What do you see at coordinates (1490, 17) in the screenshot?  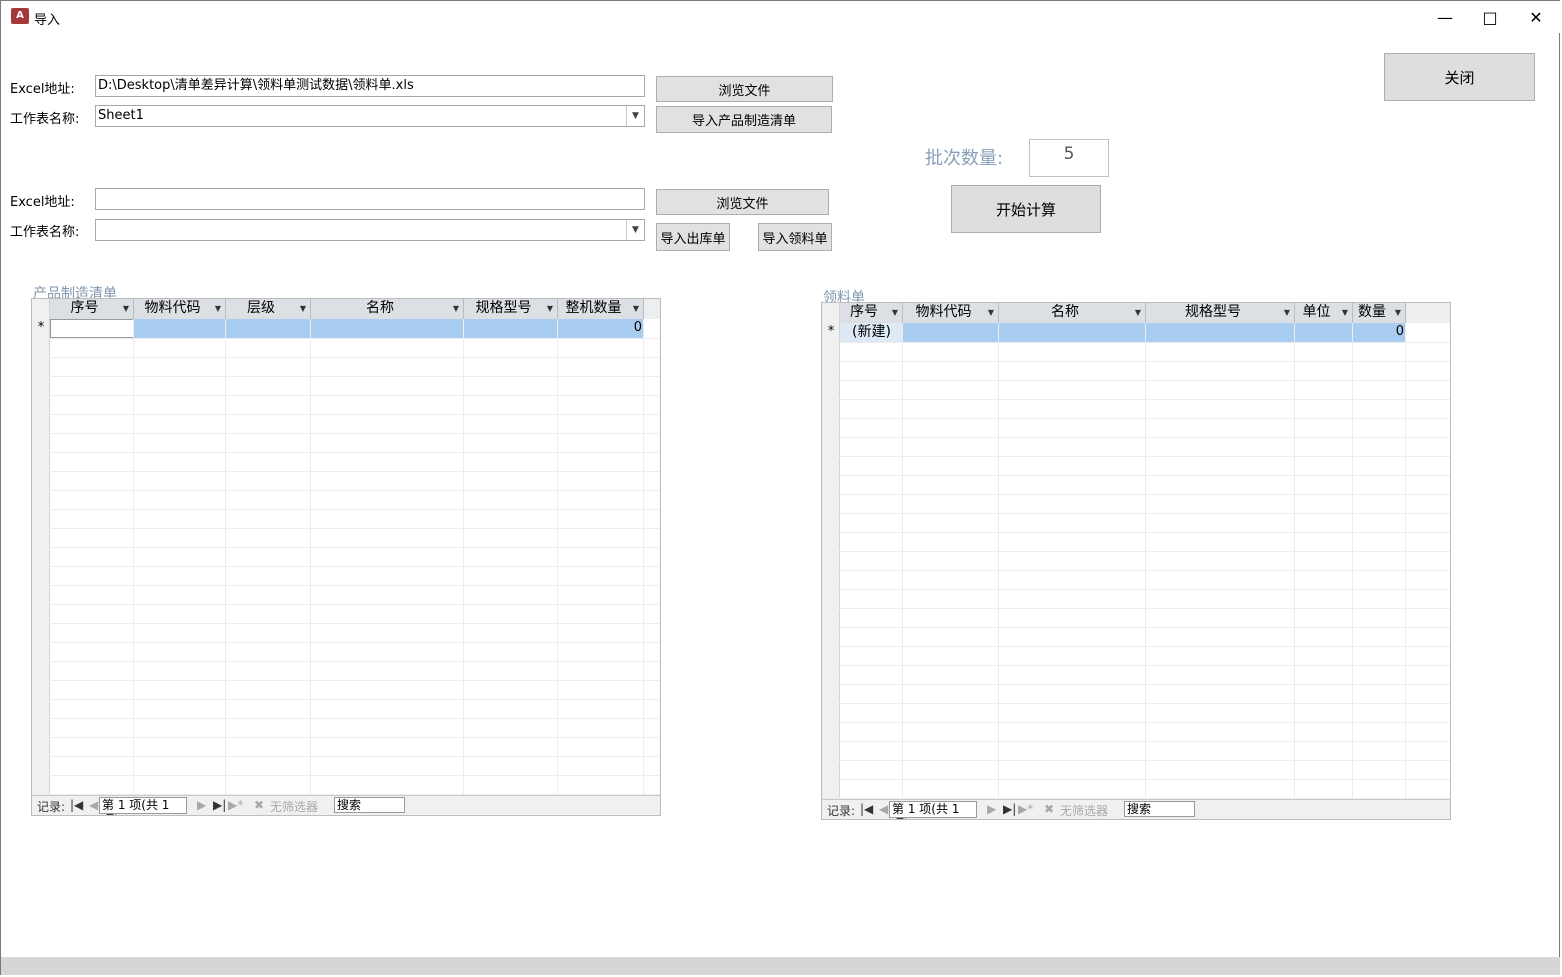 I see `maximize-icon: □` at bounding box center [1490, 17].